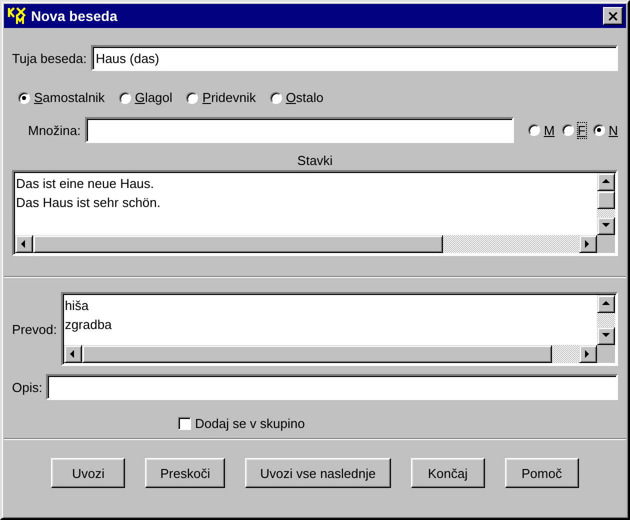 The width and height of the screenshot is (630, 520). I want to click on dialog-button: Uvozi vse naslednje, so click(318, 473).